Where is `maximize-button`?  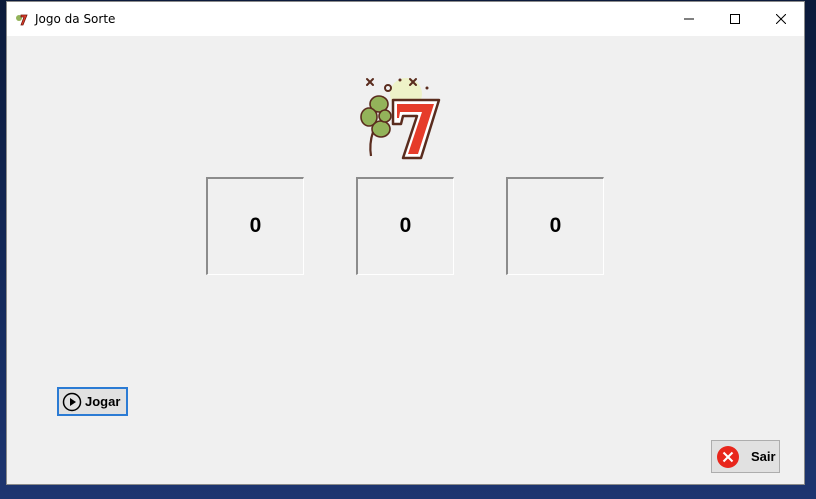
maximize-button is located at coordinates (735, 19).